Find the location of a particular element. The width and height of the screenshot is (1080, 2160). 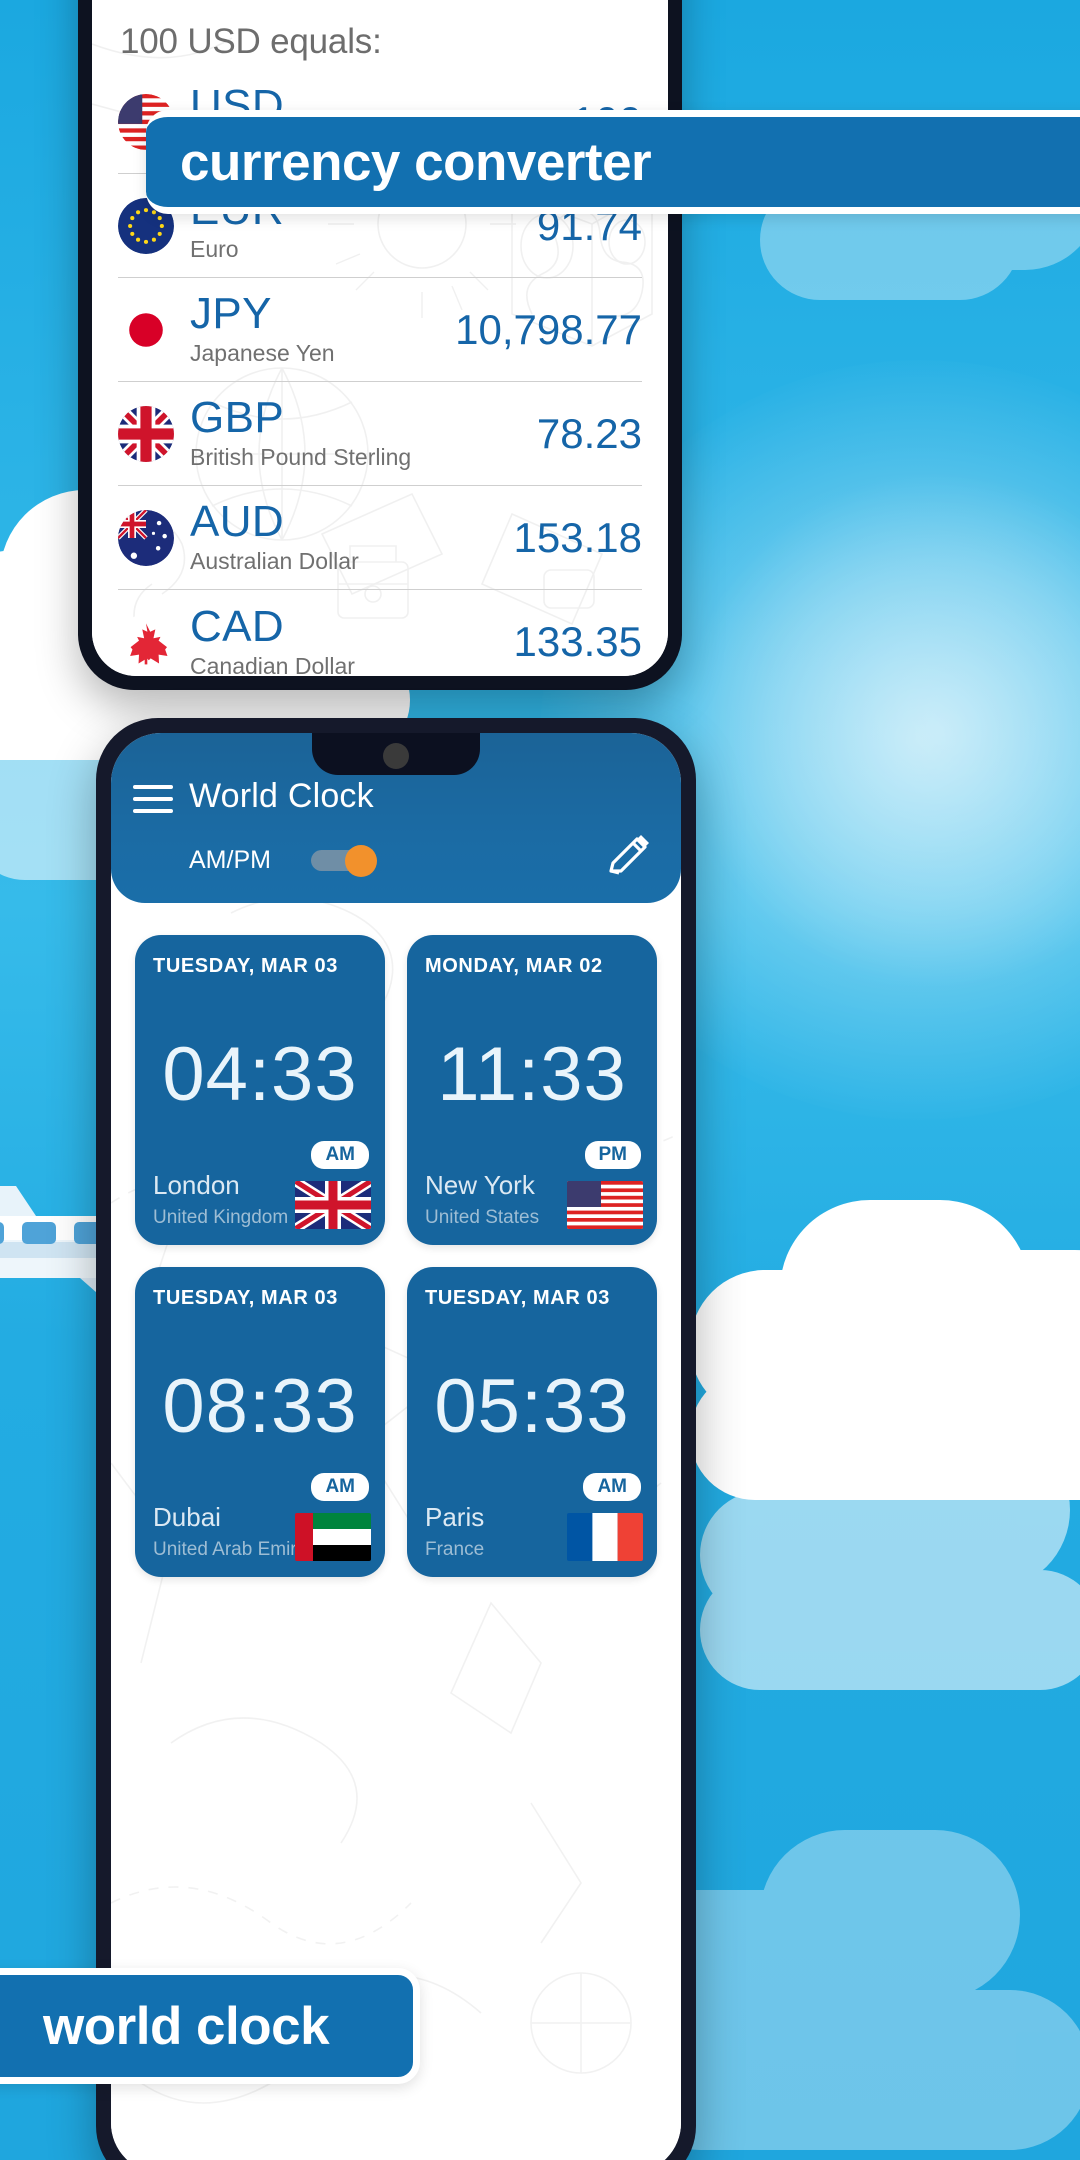

currency-name: Euro is located at coordinates (214, 249).